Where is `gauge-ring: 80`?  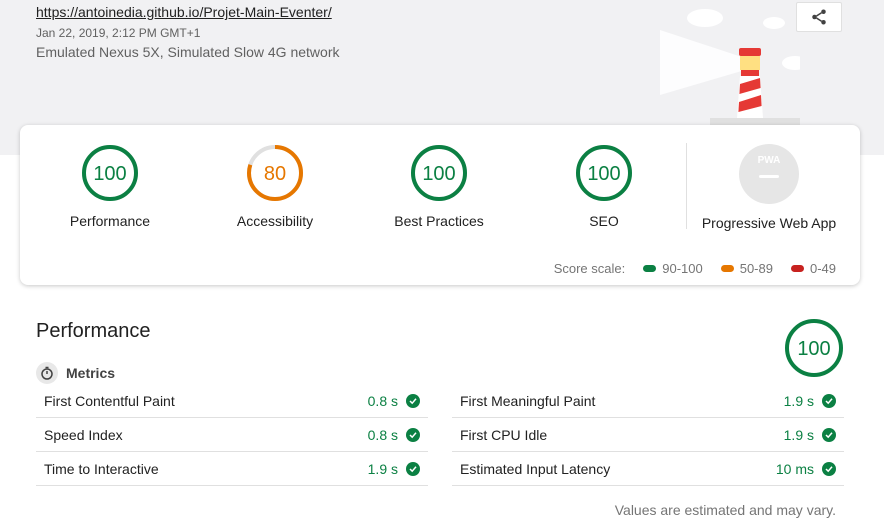 gauge-ring: 80 is located at coordinates (275, 173).